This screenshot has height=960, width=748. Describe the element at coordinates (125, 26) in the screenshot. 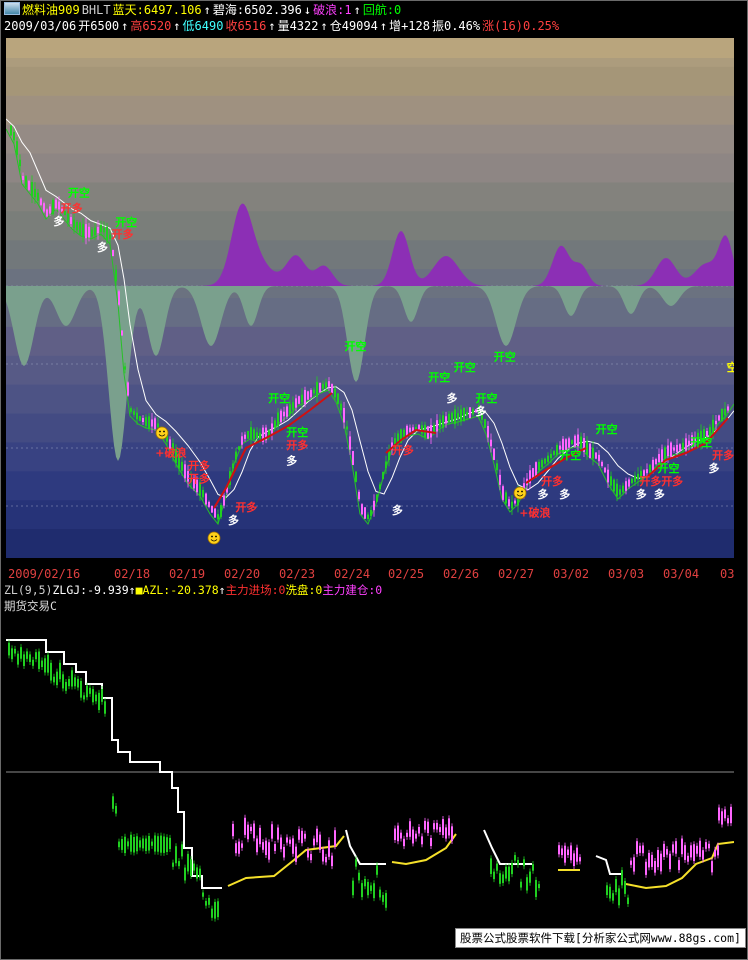

I see `quote-2: ↑` at that location.